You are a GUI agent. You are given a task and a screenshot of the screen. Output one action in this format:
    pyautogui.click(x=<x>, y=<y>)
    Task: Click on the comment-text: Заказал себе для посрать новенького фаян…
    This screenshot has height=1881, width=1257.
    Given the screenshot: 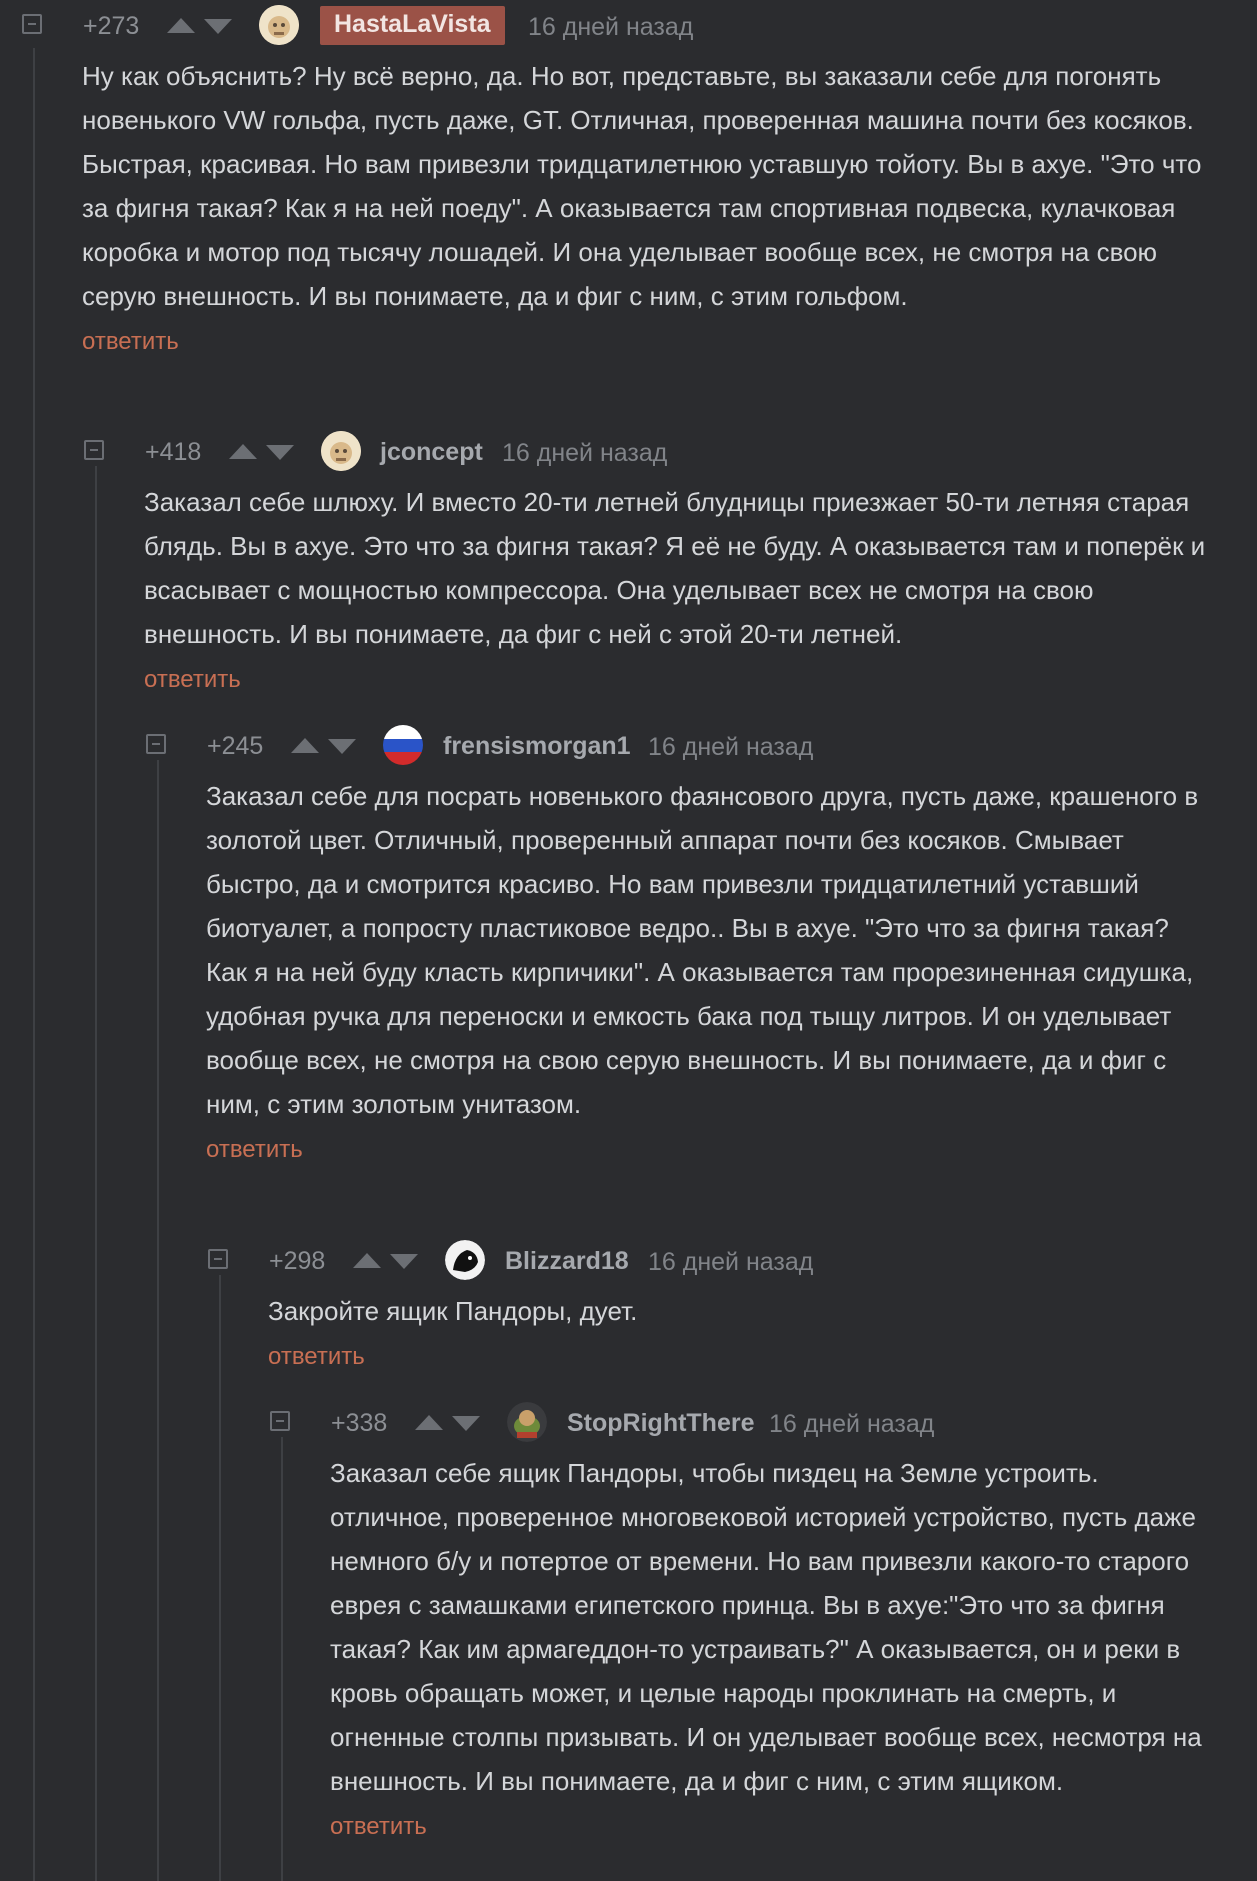 What is the action you would take?
    pyautogui.click(x=702, y=950)
    